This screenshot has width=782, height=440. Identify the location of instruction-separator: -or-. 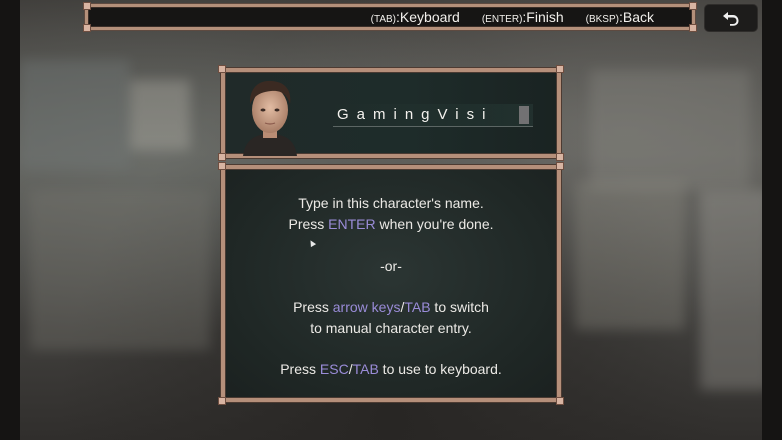
(391, 266).